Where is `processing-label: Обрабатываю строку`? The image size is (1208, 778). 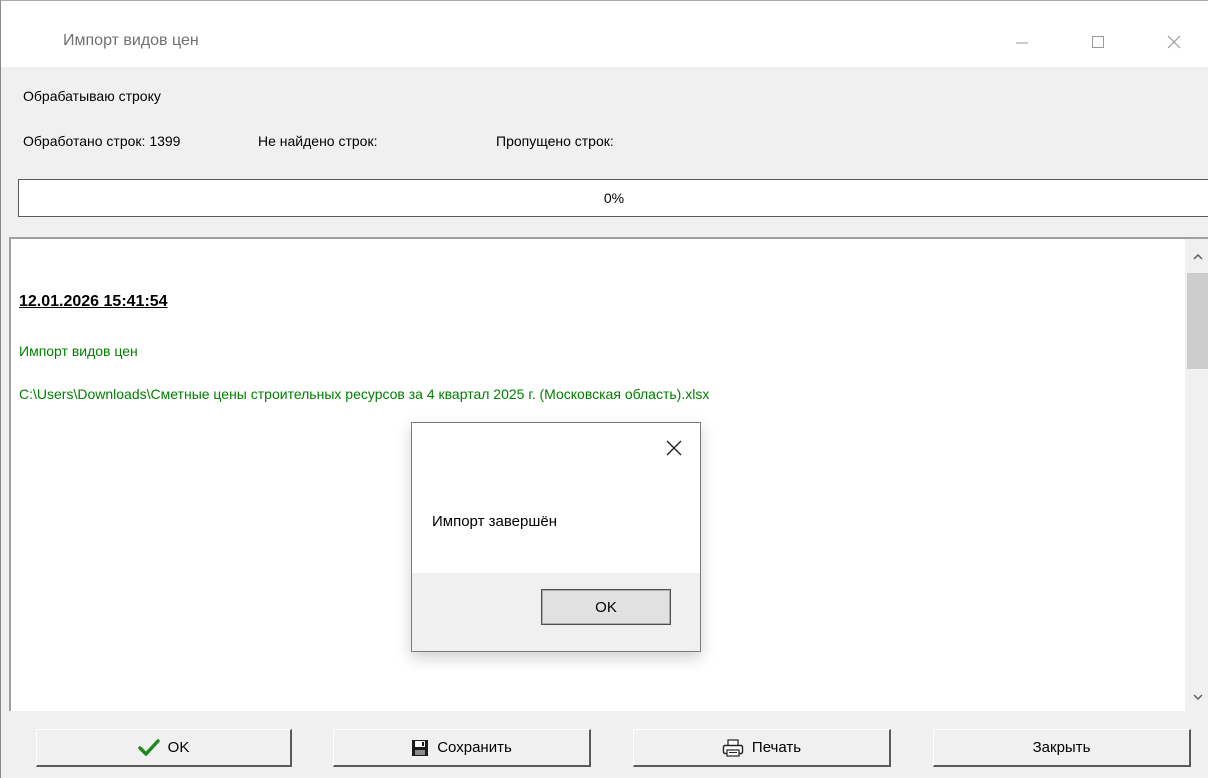
processing-label: Обрабатываю строку is located at coordinates (92, 96).